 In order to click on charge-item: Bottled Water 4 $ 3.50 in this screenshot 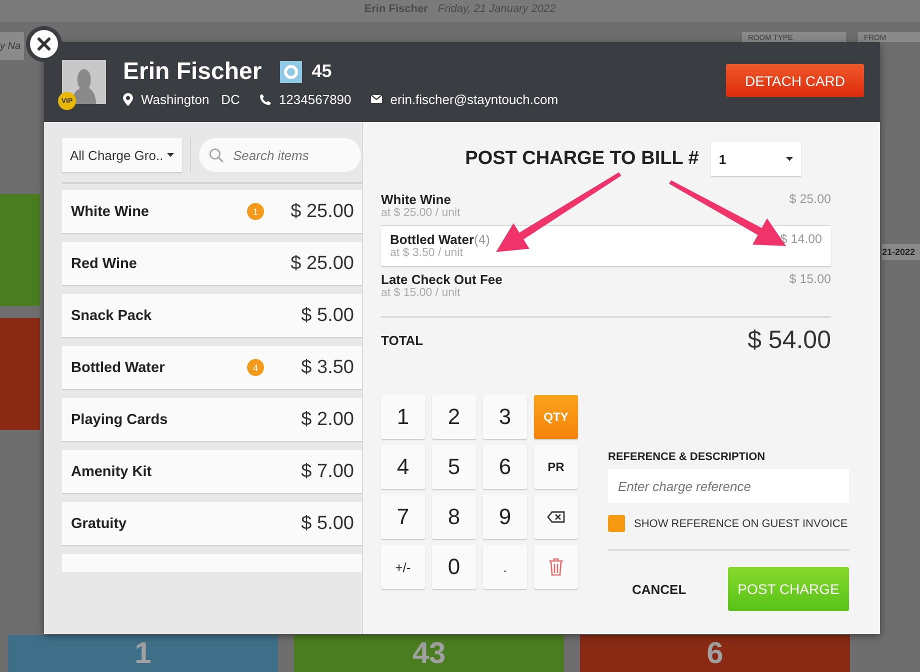, I will do `click(212, 367)`.